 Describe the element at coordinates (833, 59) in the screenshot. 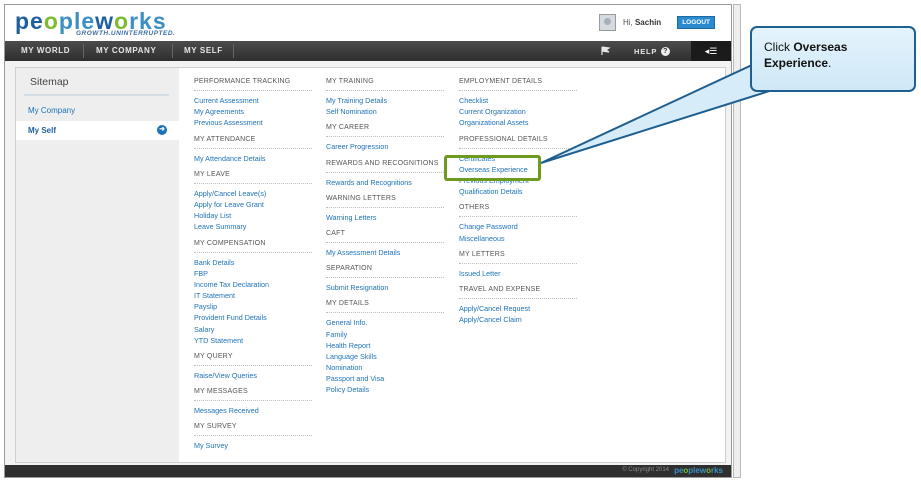

I see `instruction-callout: Click Overseas Experience.` at that location.